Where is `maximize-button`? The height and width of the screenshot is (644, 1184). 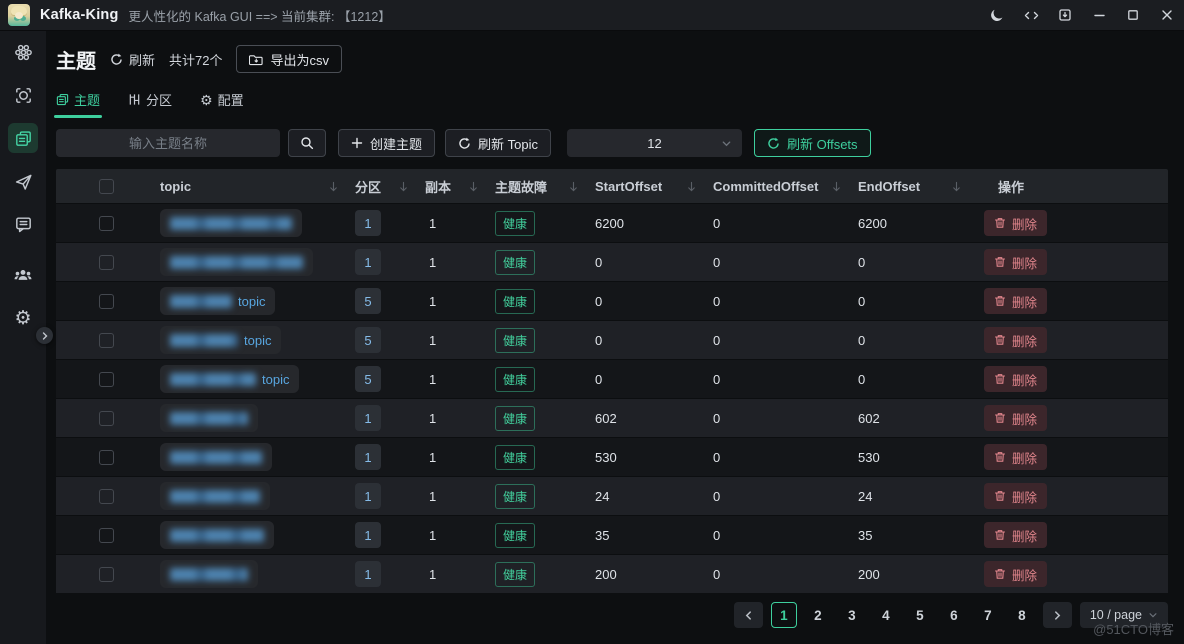 maximize-button is located at coordinates (1133, 15).